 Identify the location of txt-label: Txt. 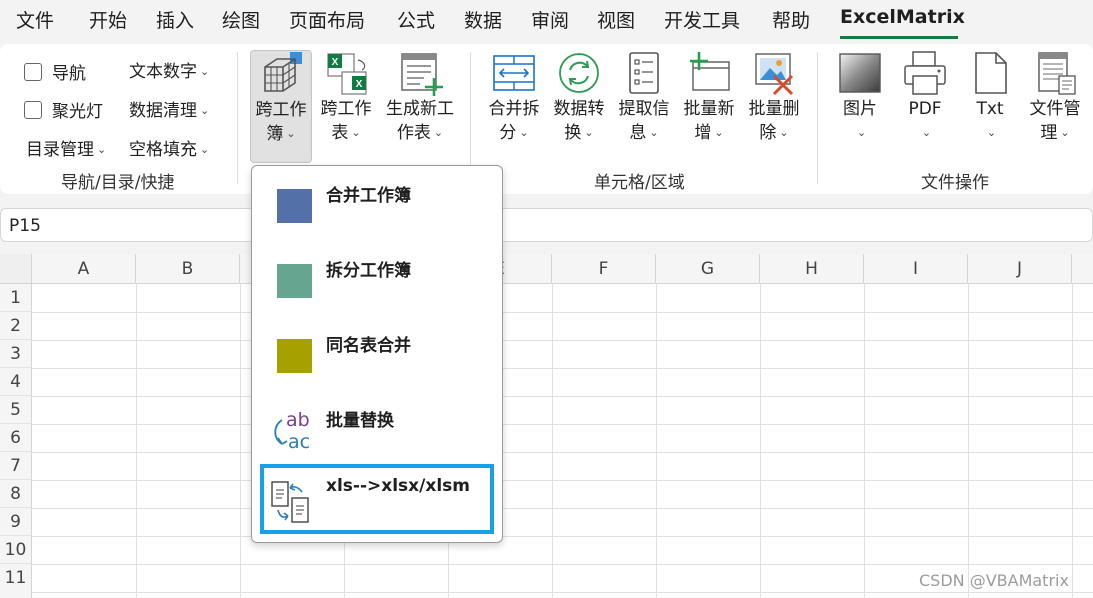
(990, 109).